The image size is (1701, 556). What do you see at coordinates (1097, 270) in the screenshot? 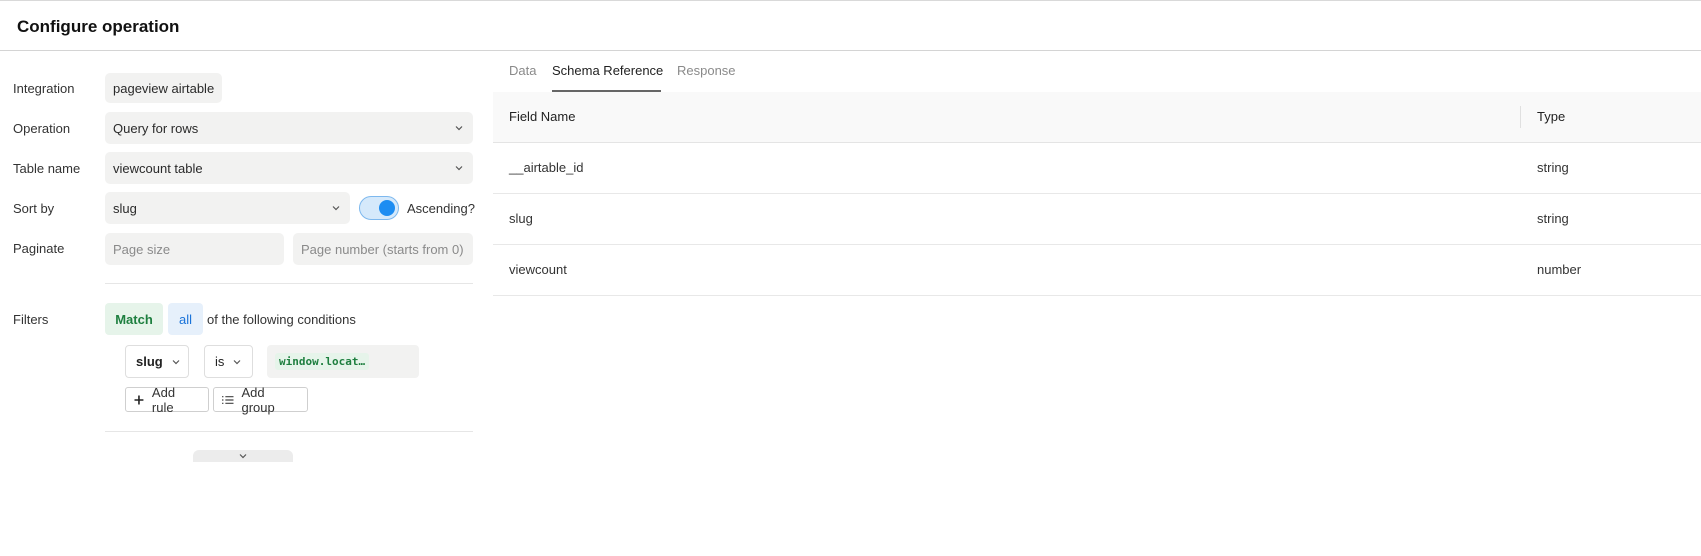
I see `table-row: viewcount number` at bounding box center [1097, 270].